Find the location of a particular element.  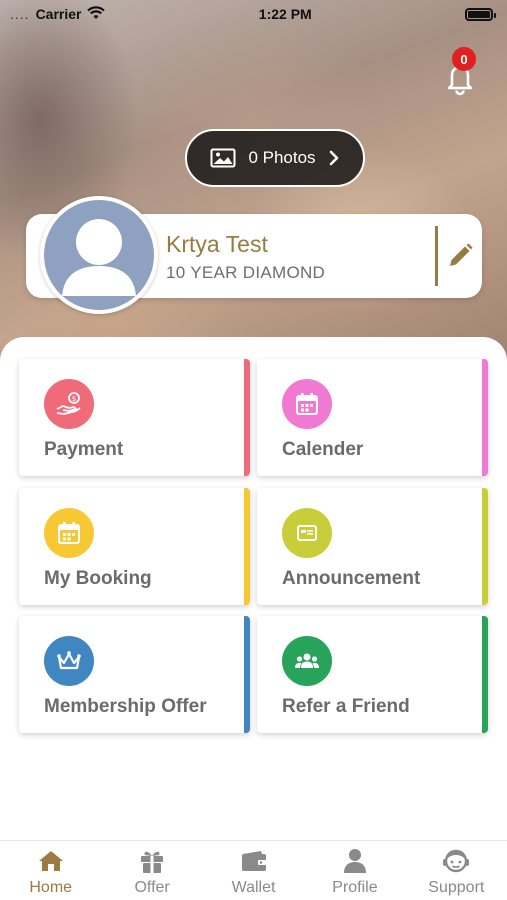

battery-icon is located at coordinates (480, 14).